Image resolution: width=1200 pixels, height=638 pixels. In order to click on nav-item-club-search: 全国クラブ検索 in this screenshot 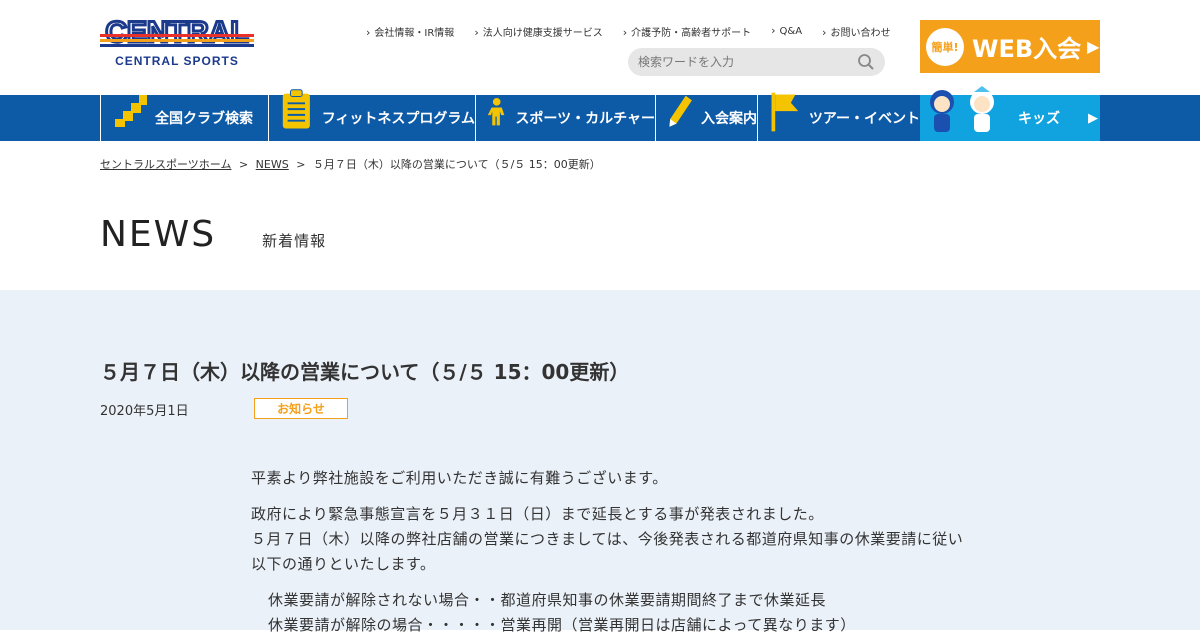, I will do `click(184, 118)`.